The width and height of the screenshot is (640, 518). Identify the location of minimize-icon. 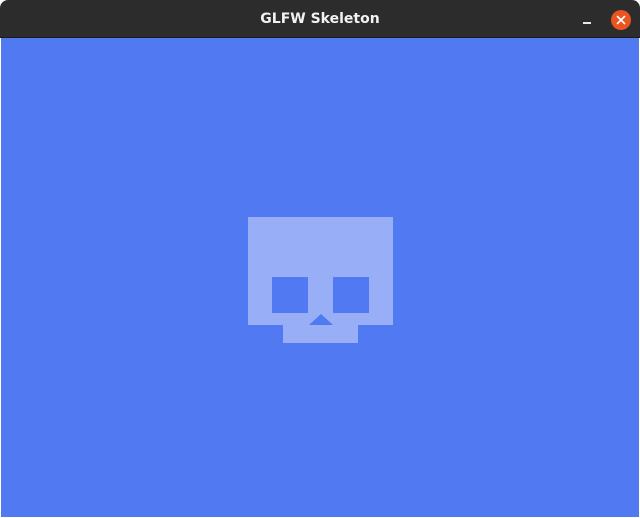
(587, 23).